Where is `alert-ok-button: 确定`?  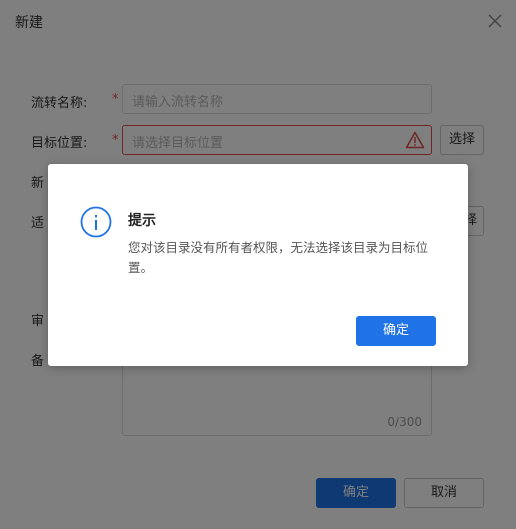 alert-ok-button: 确定 is located at coordinates (396, 331).